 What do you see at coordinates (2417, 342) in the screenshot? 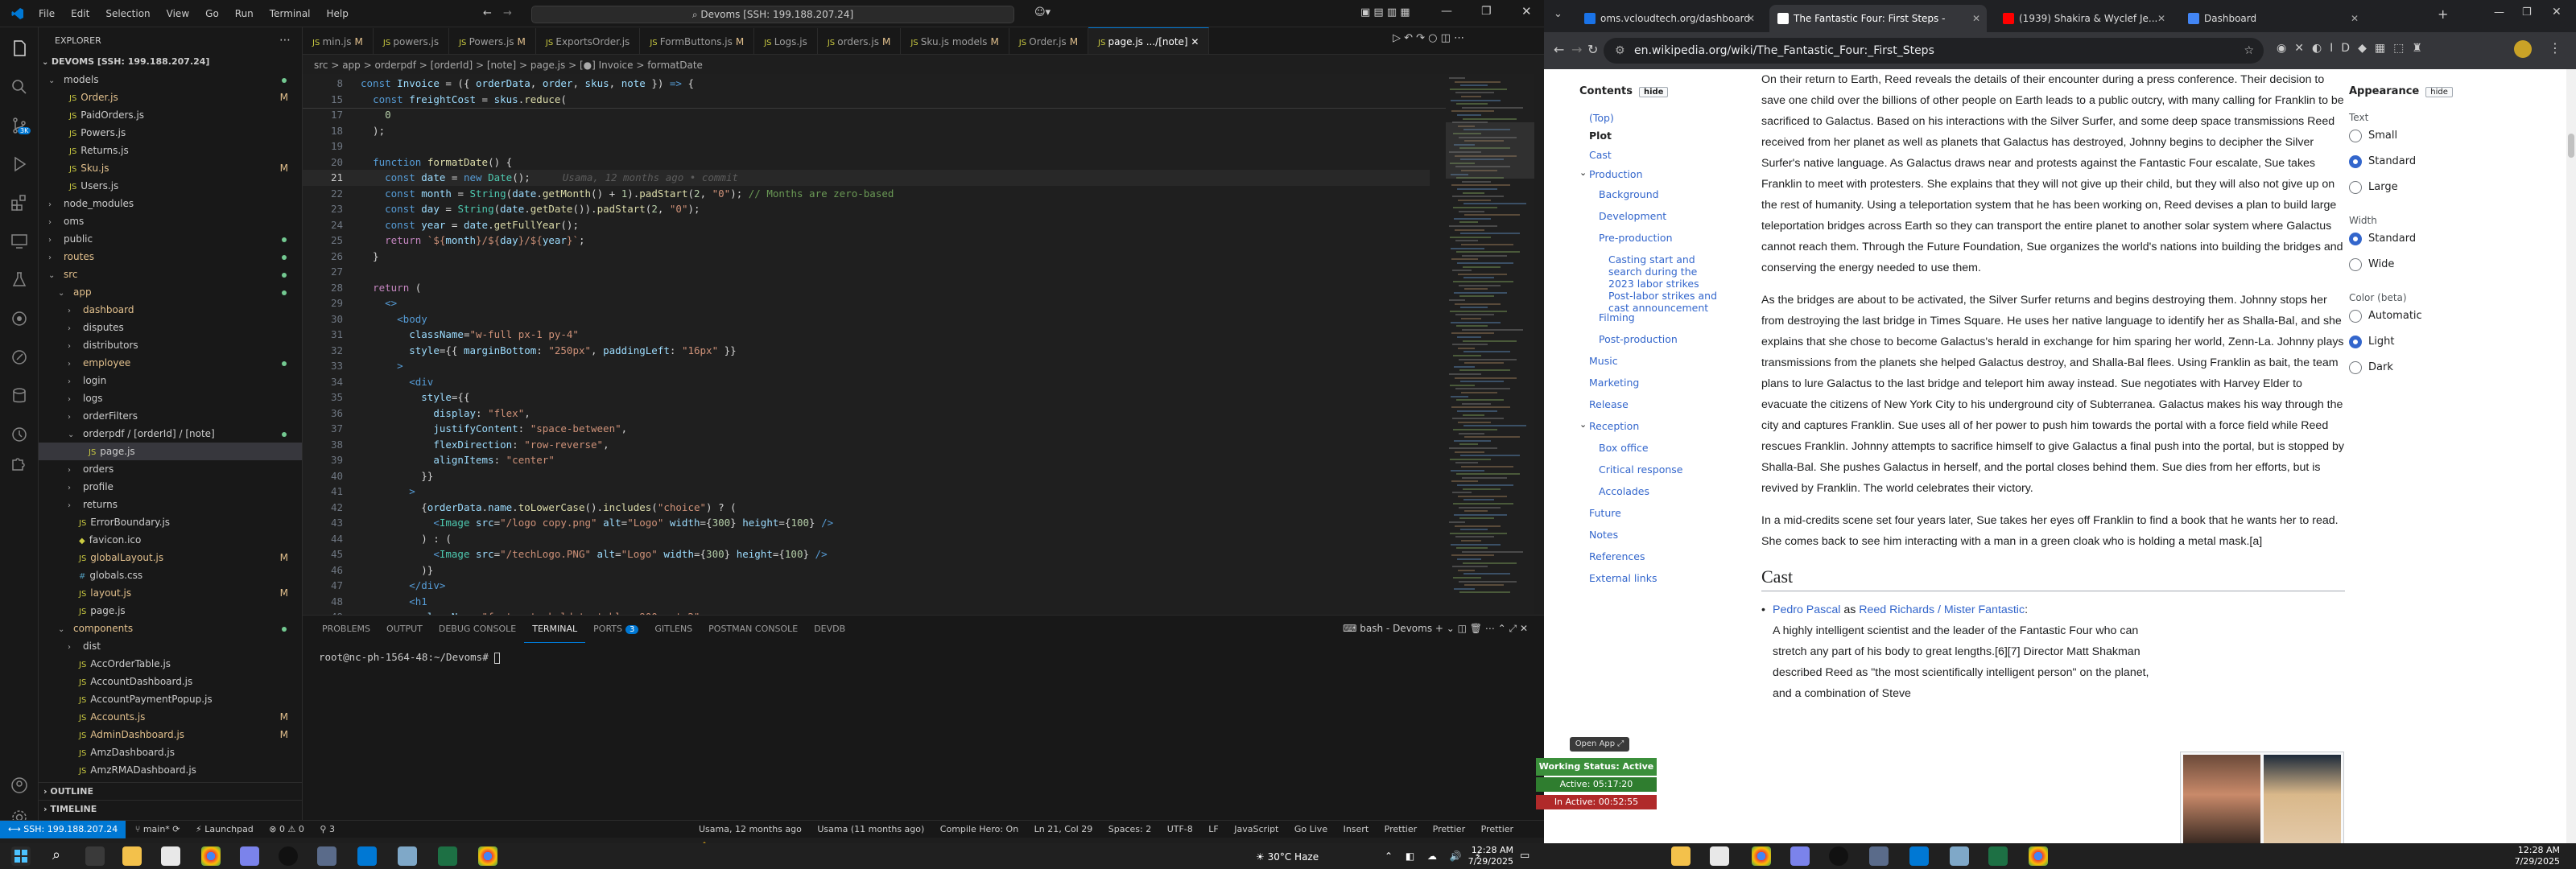
I see `radio-light: Light` at bounding box center [2417, 342].